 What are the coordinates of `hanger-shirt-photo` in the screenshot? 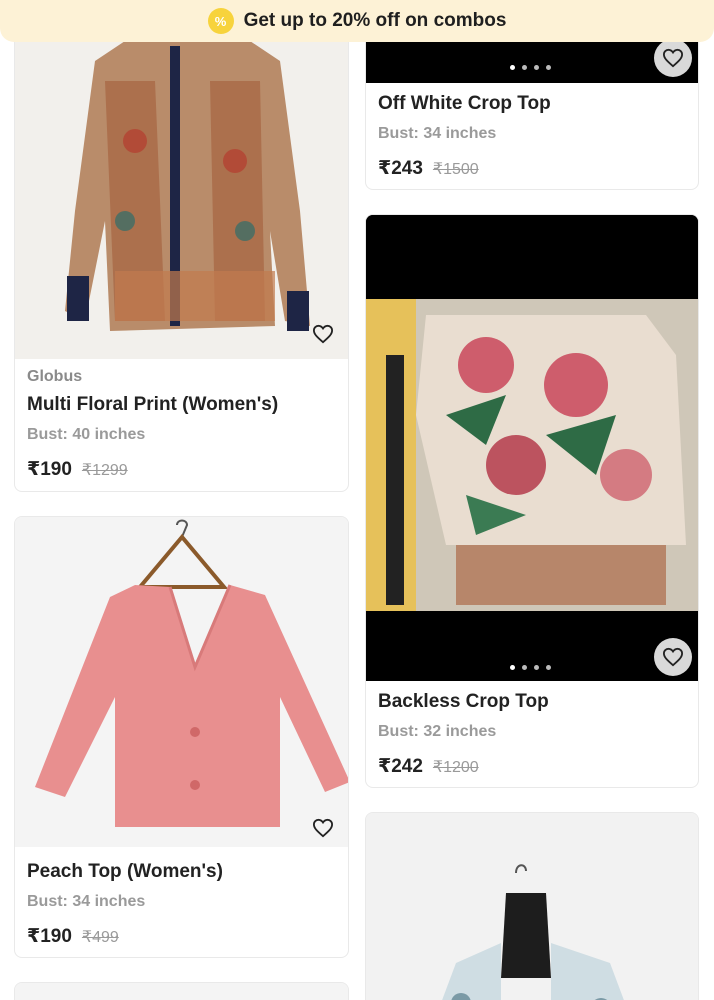 It's located at (532, 906).